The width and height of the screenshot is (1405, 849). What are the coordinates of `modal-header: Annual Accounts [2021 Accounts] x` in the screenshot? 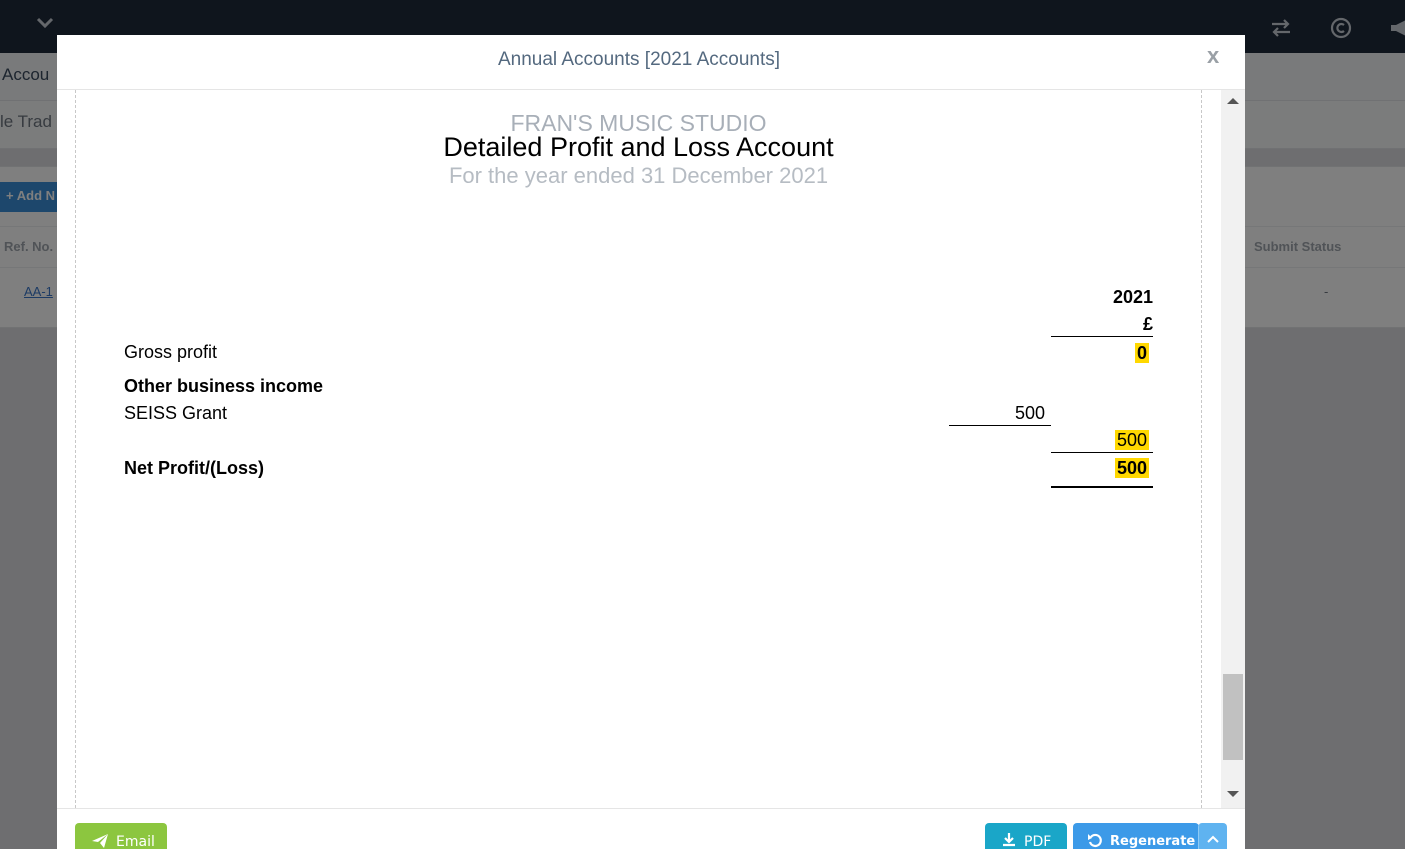 It's located at (651, 62).